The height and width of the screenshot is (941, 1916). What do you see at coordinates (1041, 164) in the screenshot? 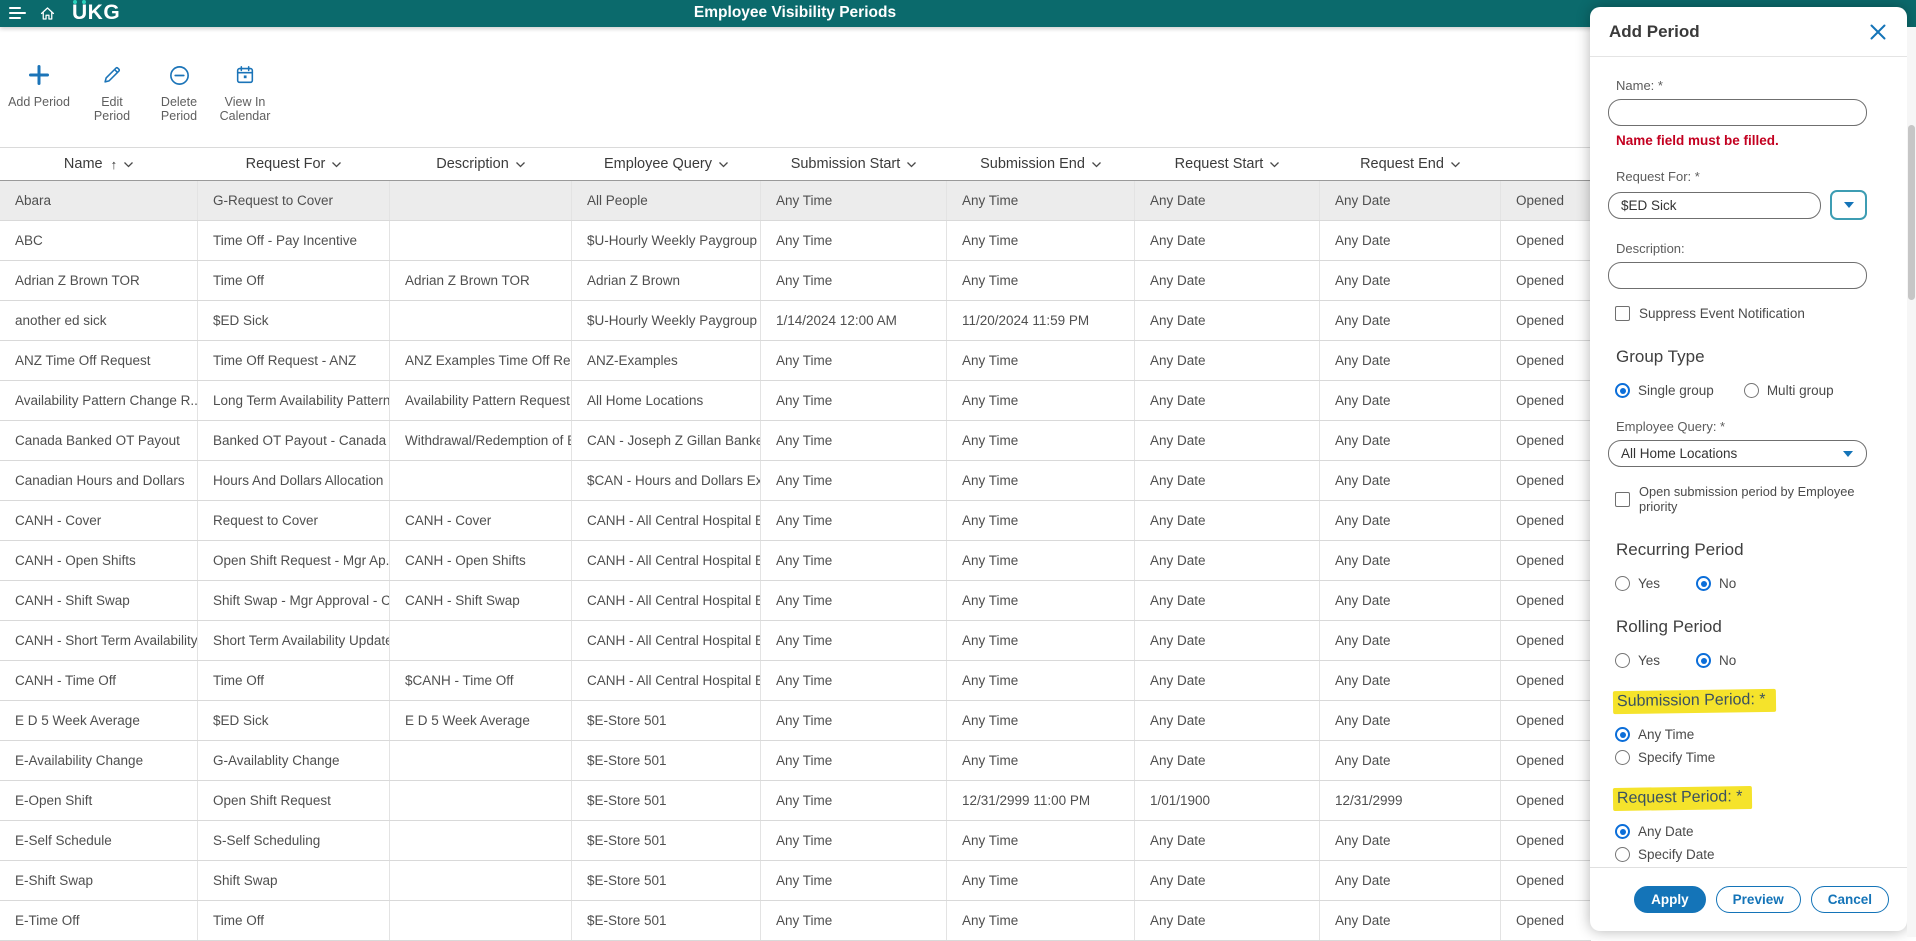
I see `column-header-submission_end: Submission End` at bounding box center [1041, 164].